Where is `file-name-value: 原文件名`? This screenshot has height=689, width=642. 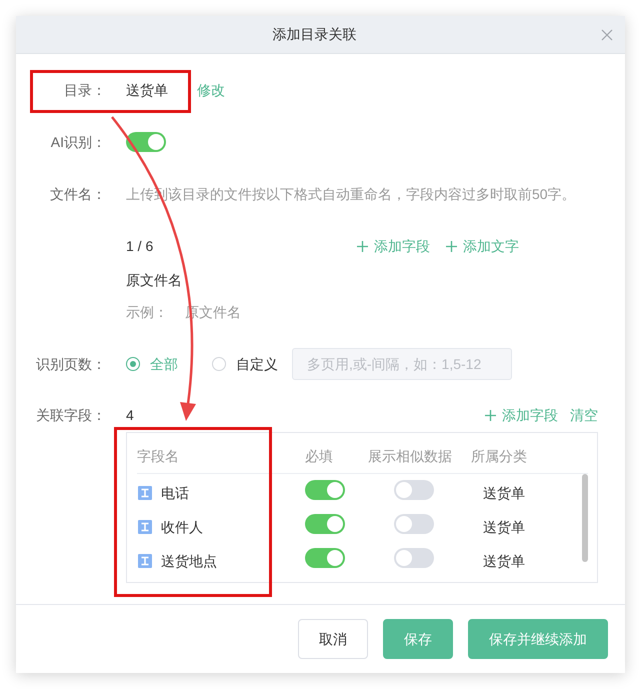 file-name-value: 原文件名 is located at coordinates (154, 280).